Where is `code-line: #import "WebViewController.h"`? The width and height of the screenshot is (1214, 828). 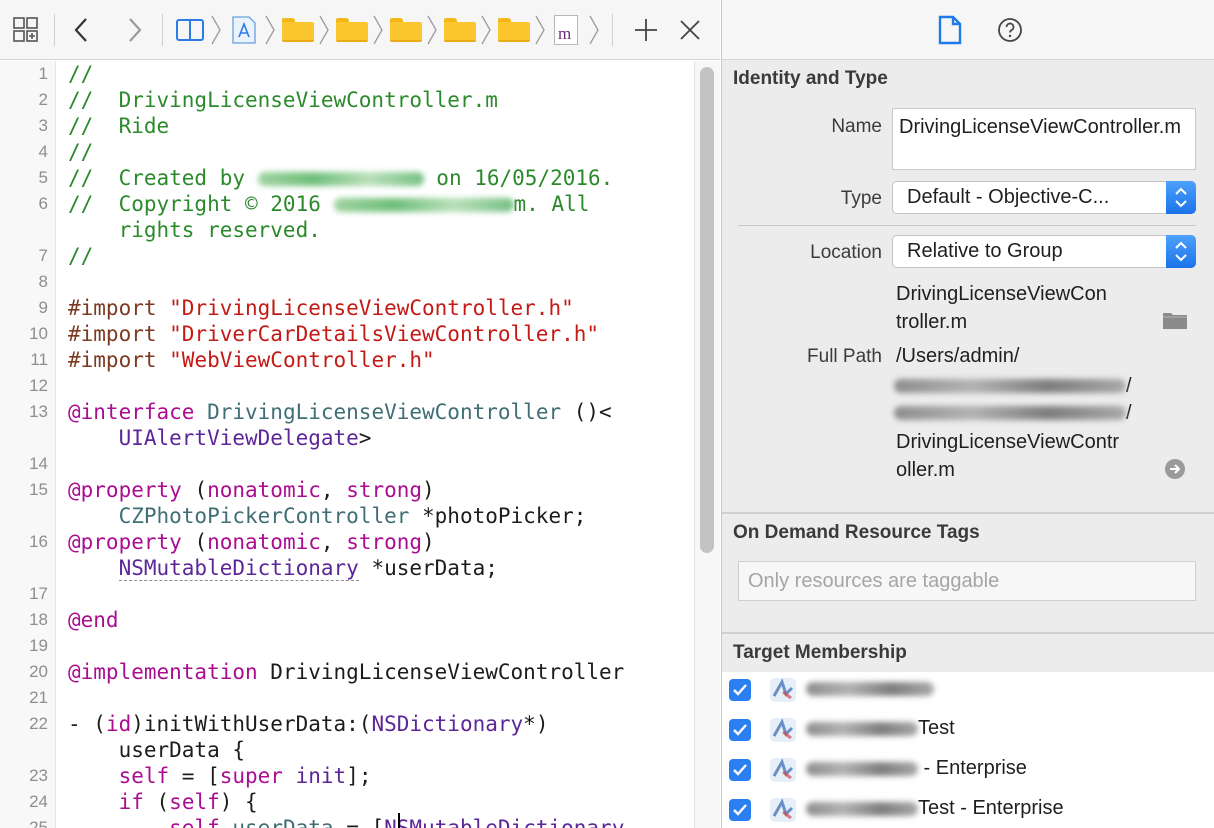 code-line: #import "WebViewController.h" is located at coordinates (251, 360).